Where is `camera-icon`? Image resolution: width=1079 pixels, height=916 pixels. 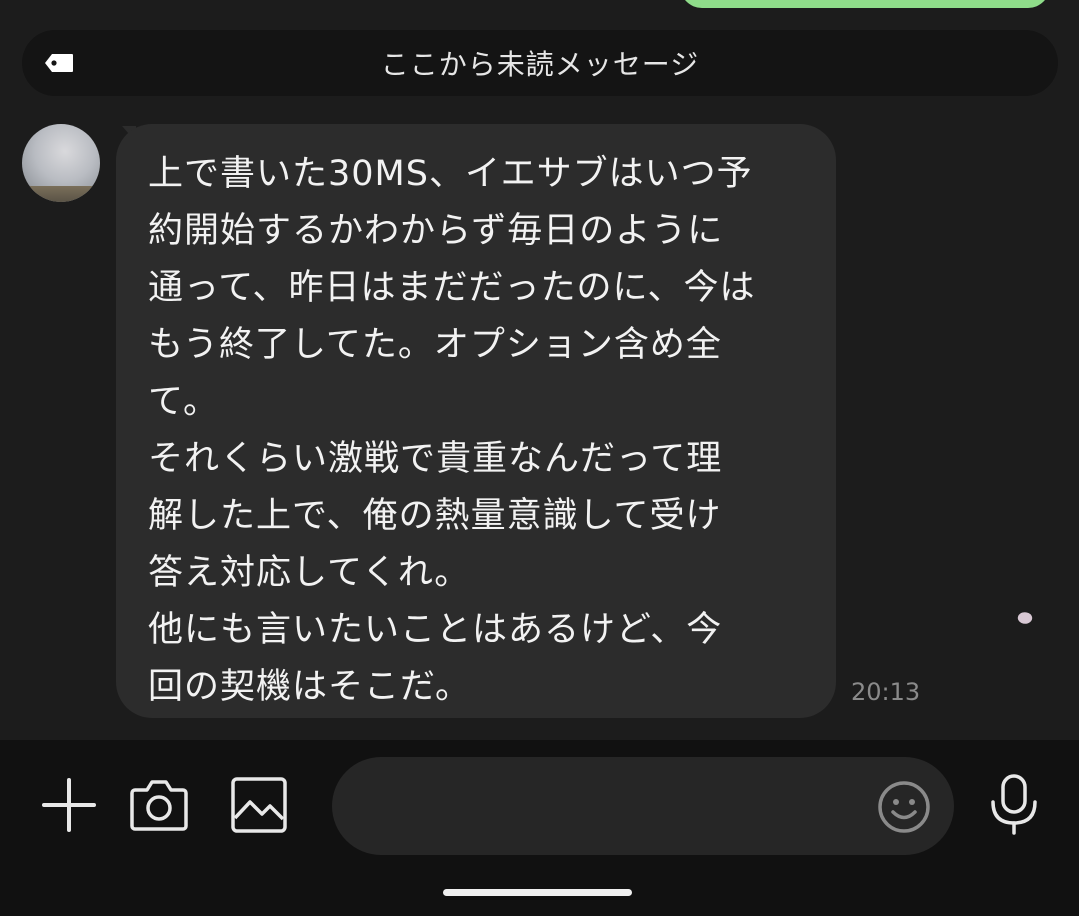 camera-icon is located at coordinates (159, 805).